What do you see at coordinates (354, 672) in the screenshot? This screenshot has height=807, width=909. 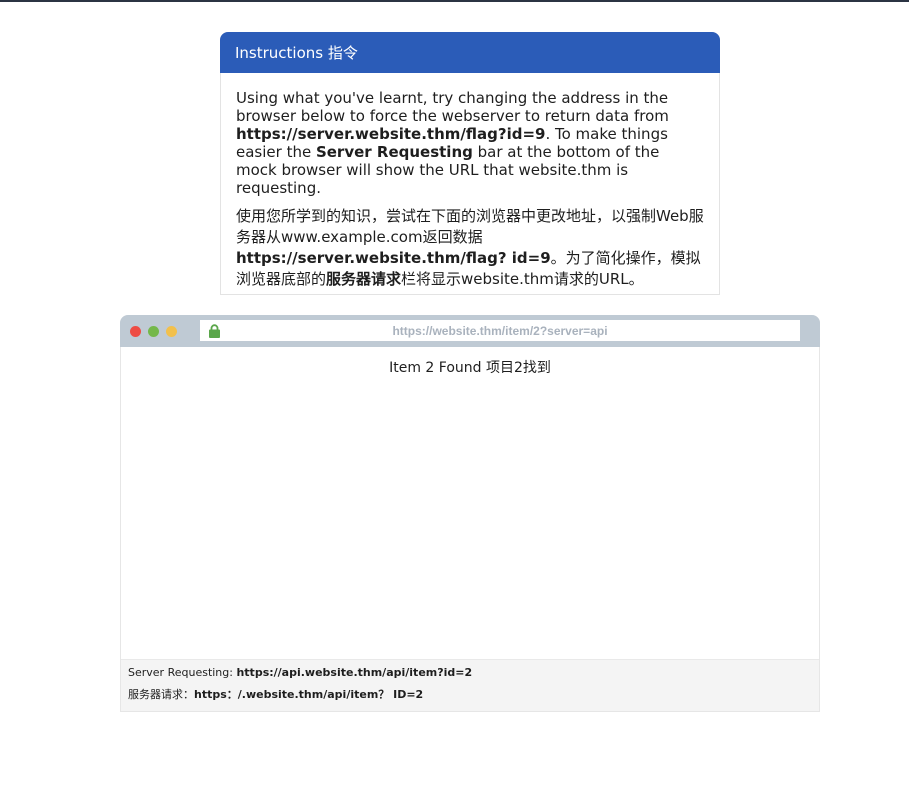 I see `status-url-en: https://api.website.thm/api/item?id=2` at bounding box center [354, 672].